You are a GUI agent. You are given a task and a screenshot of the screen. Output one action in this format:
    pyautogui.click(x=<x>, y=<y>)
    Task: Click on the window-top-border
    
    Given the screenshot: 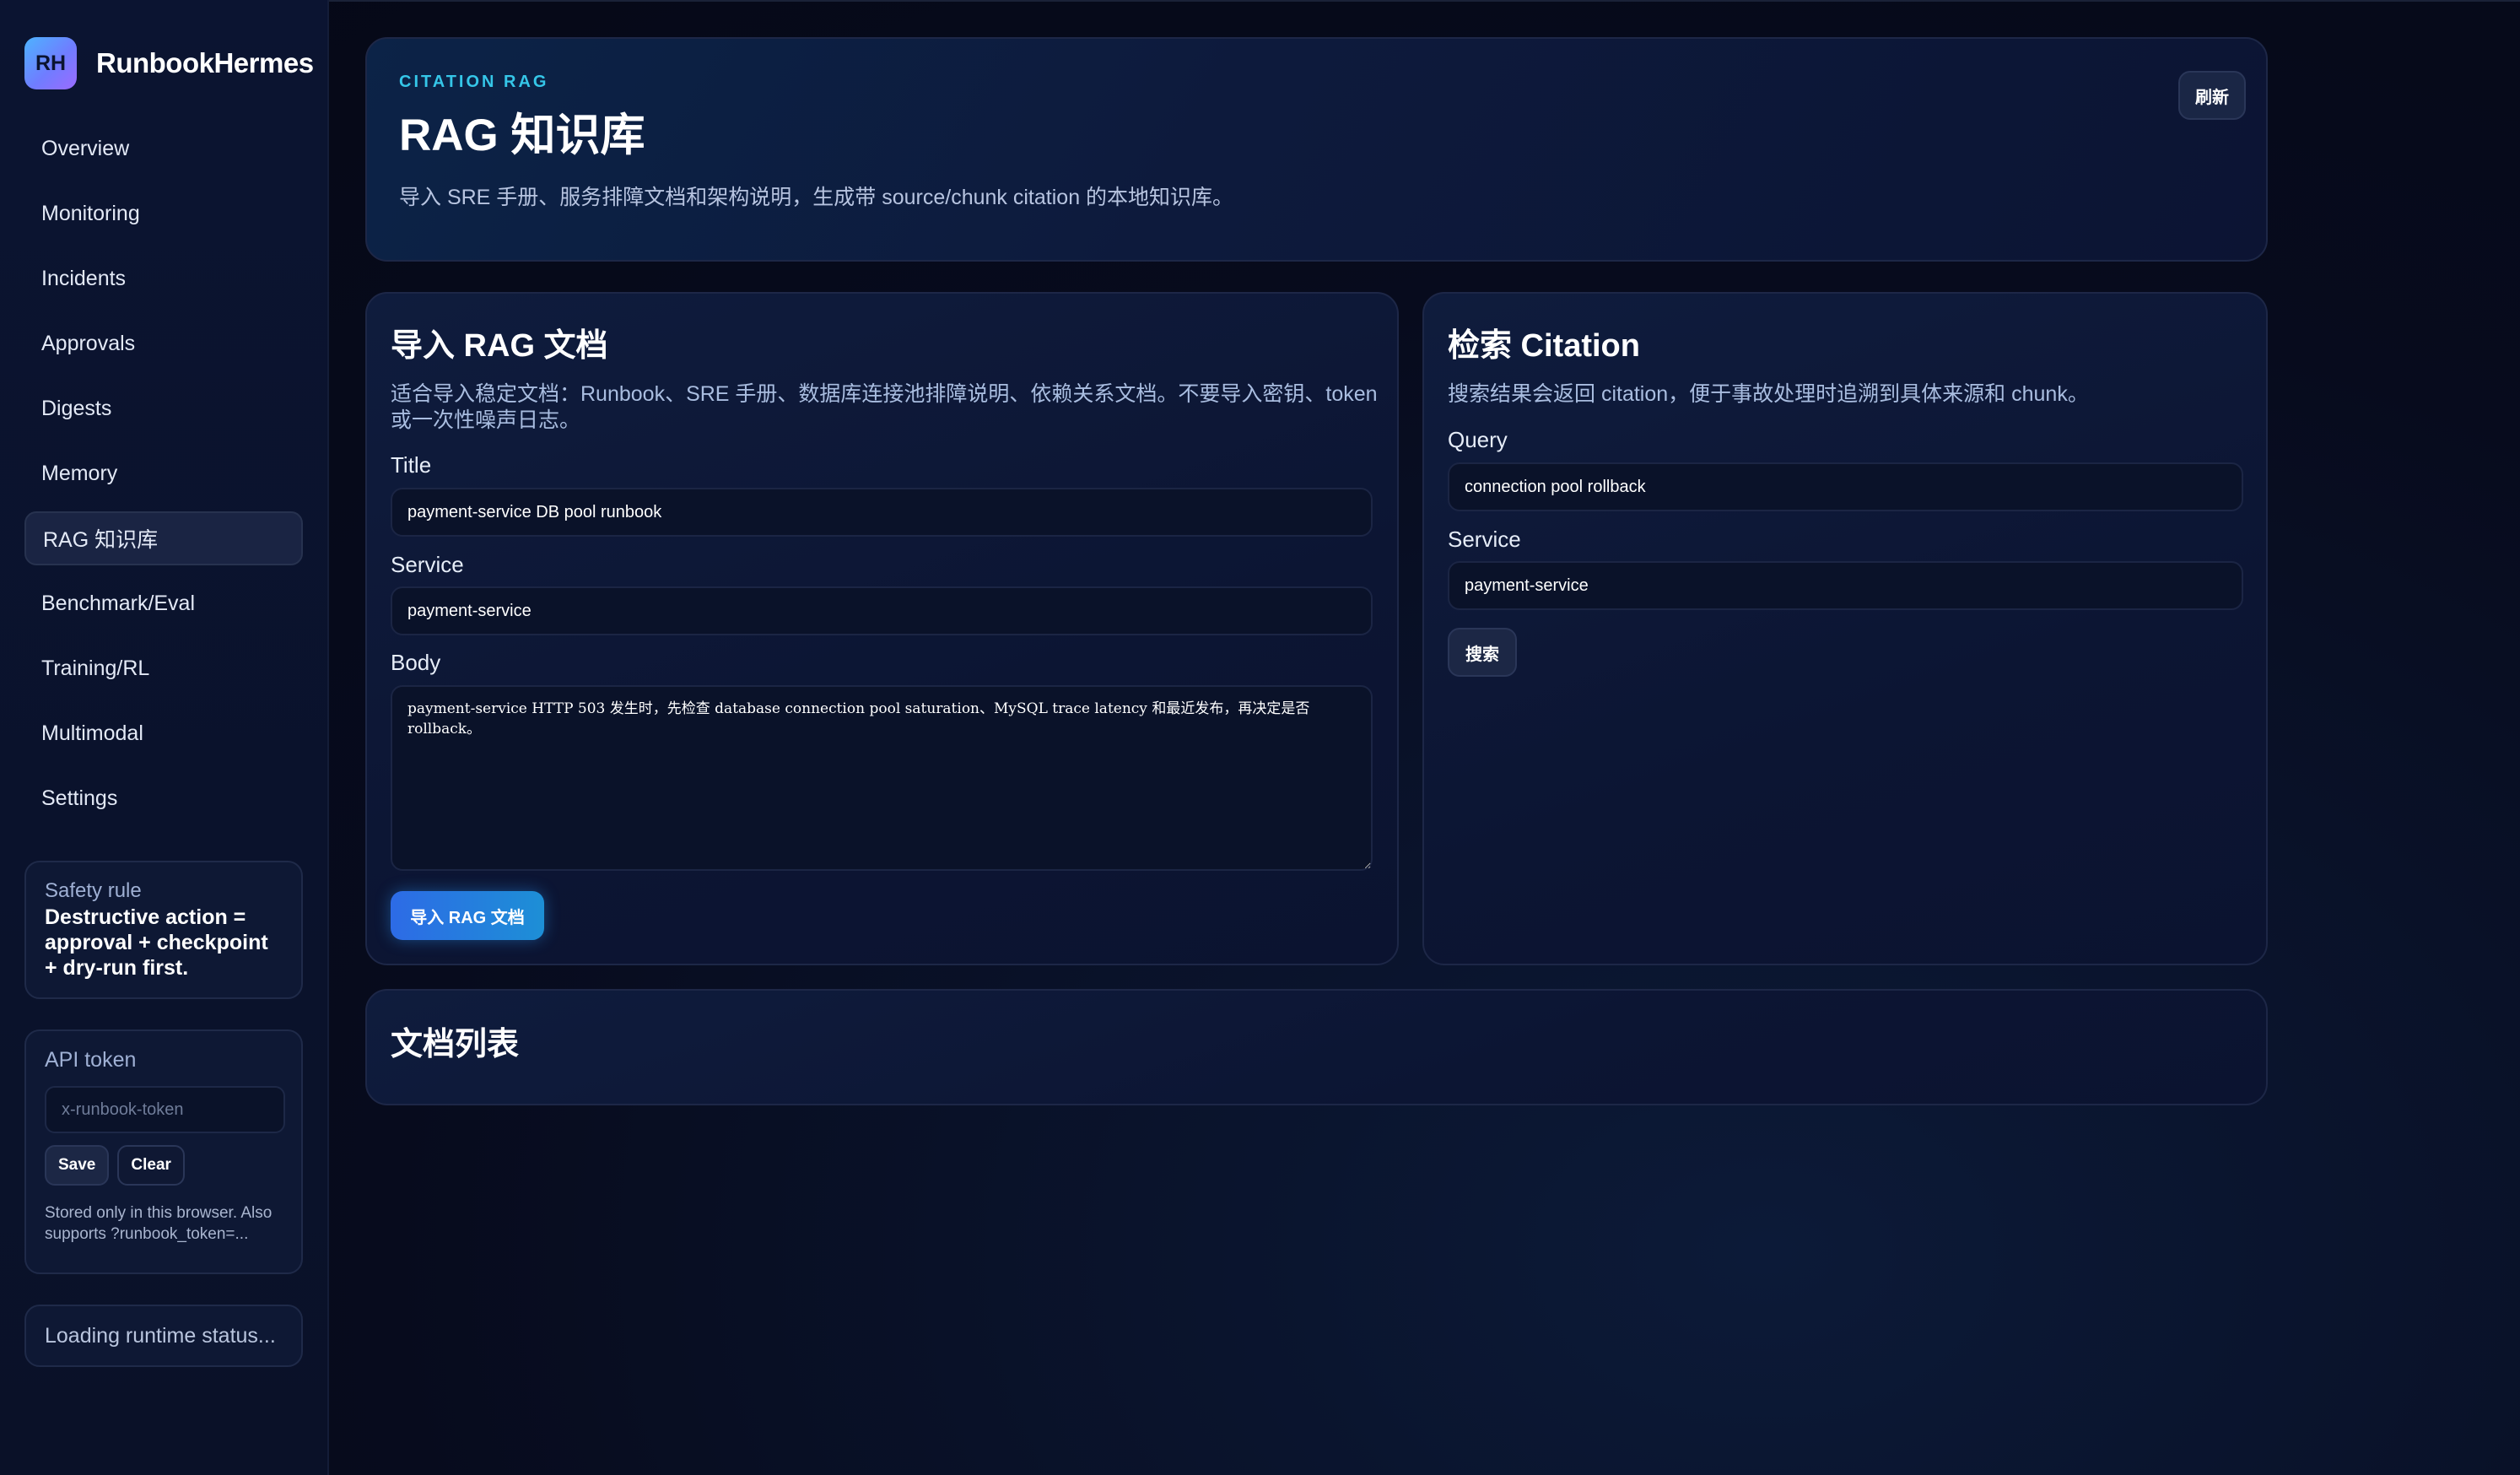 What is the action you would take?
    pyautogui.click(x=1260, y=1)
    